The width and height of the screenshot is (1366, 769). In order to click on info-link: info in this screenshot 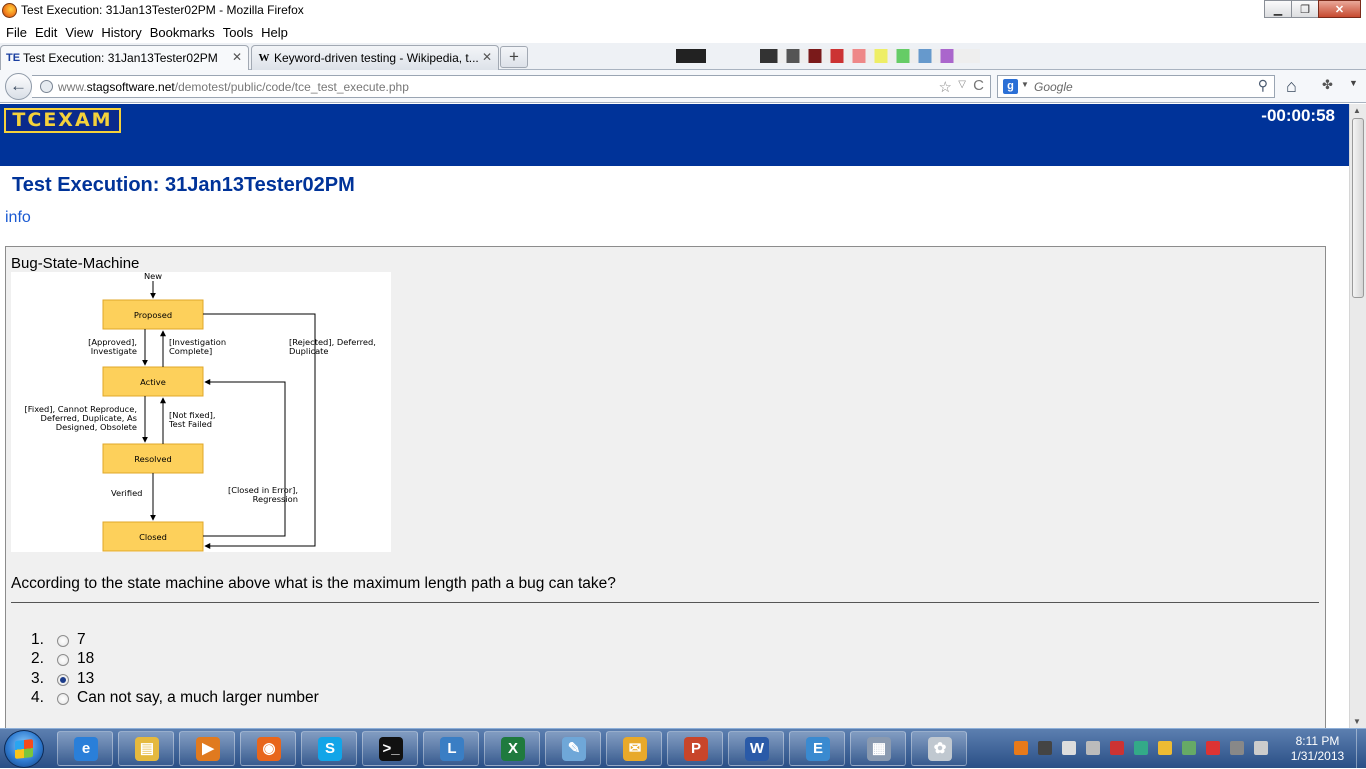, I will do `click(18, 218)`.